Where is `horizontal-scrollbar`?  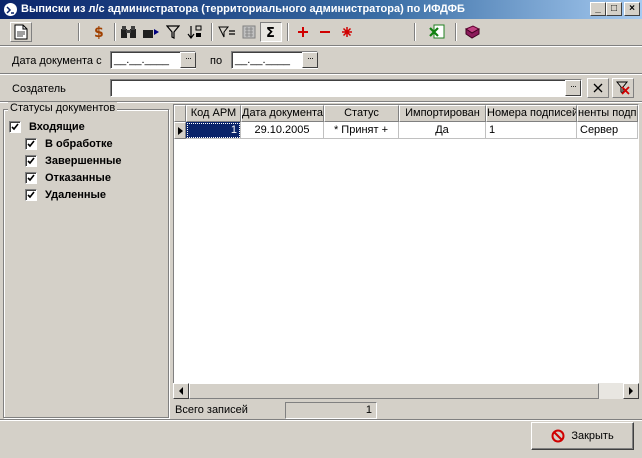 horizontal-scrollbar is located at coordinates (406, 391).